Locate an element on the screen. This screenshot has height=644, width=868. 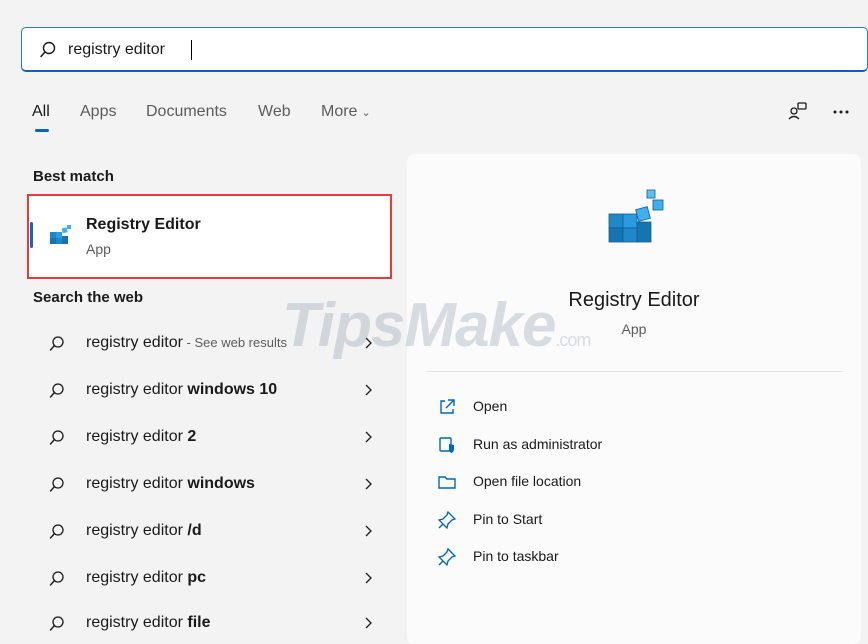
action-label: Run as administrator is located at coordinates (538, 444).